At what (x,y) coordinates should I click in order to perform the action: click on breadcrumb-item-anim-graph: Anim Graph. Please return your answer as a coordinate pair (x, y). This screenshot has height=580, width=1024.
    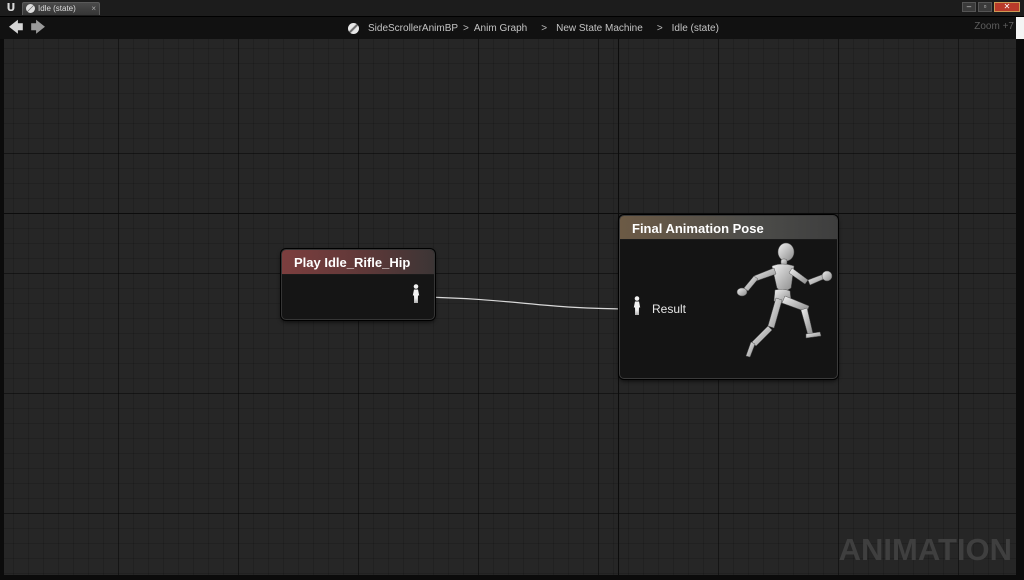
    Looking at the image, I should click on (500, 28).